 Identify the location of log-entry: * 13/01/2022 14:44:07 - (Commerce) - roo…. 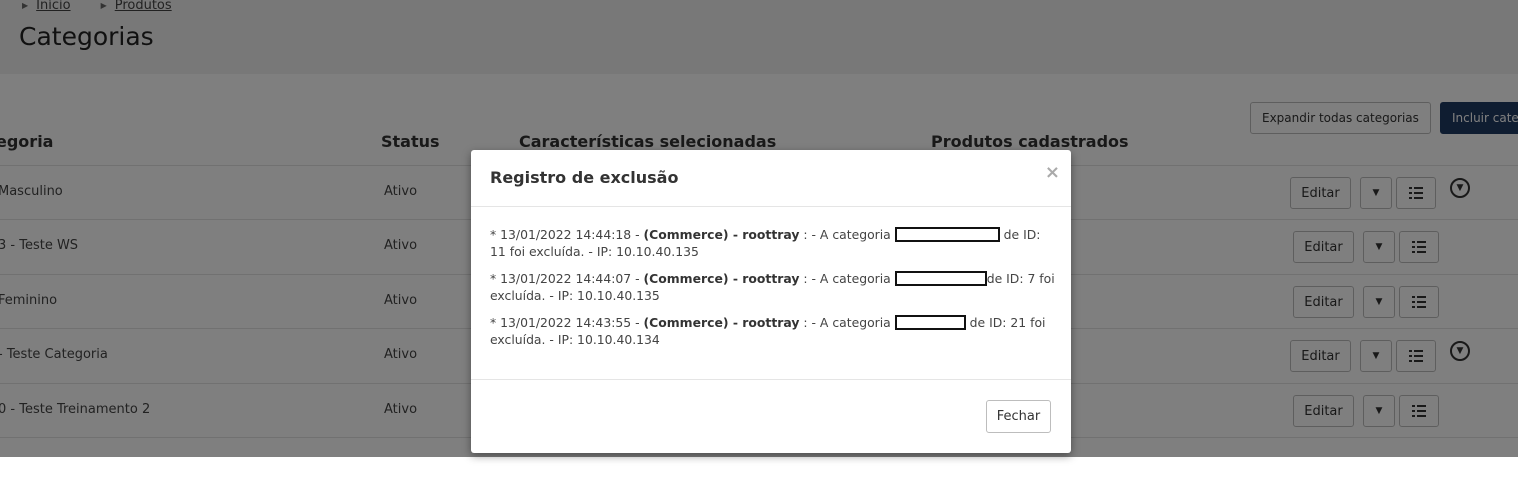
(772, 287).